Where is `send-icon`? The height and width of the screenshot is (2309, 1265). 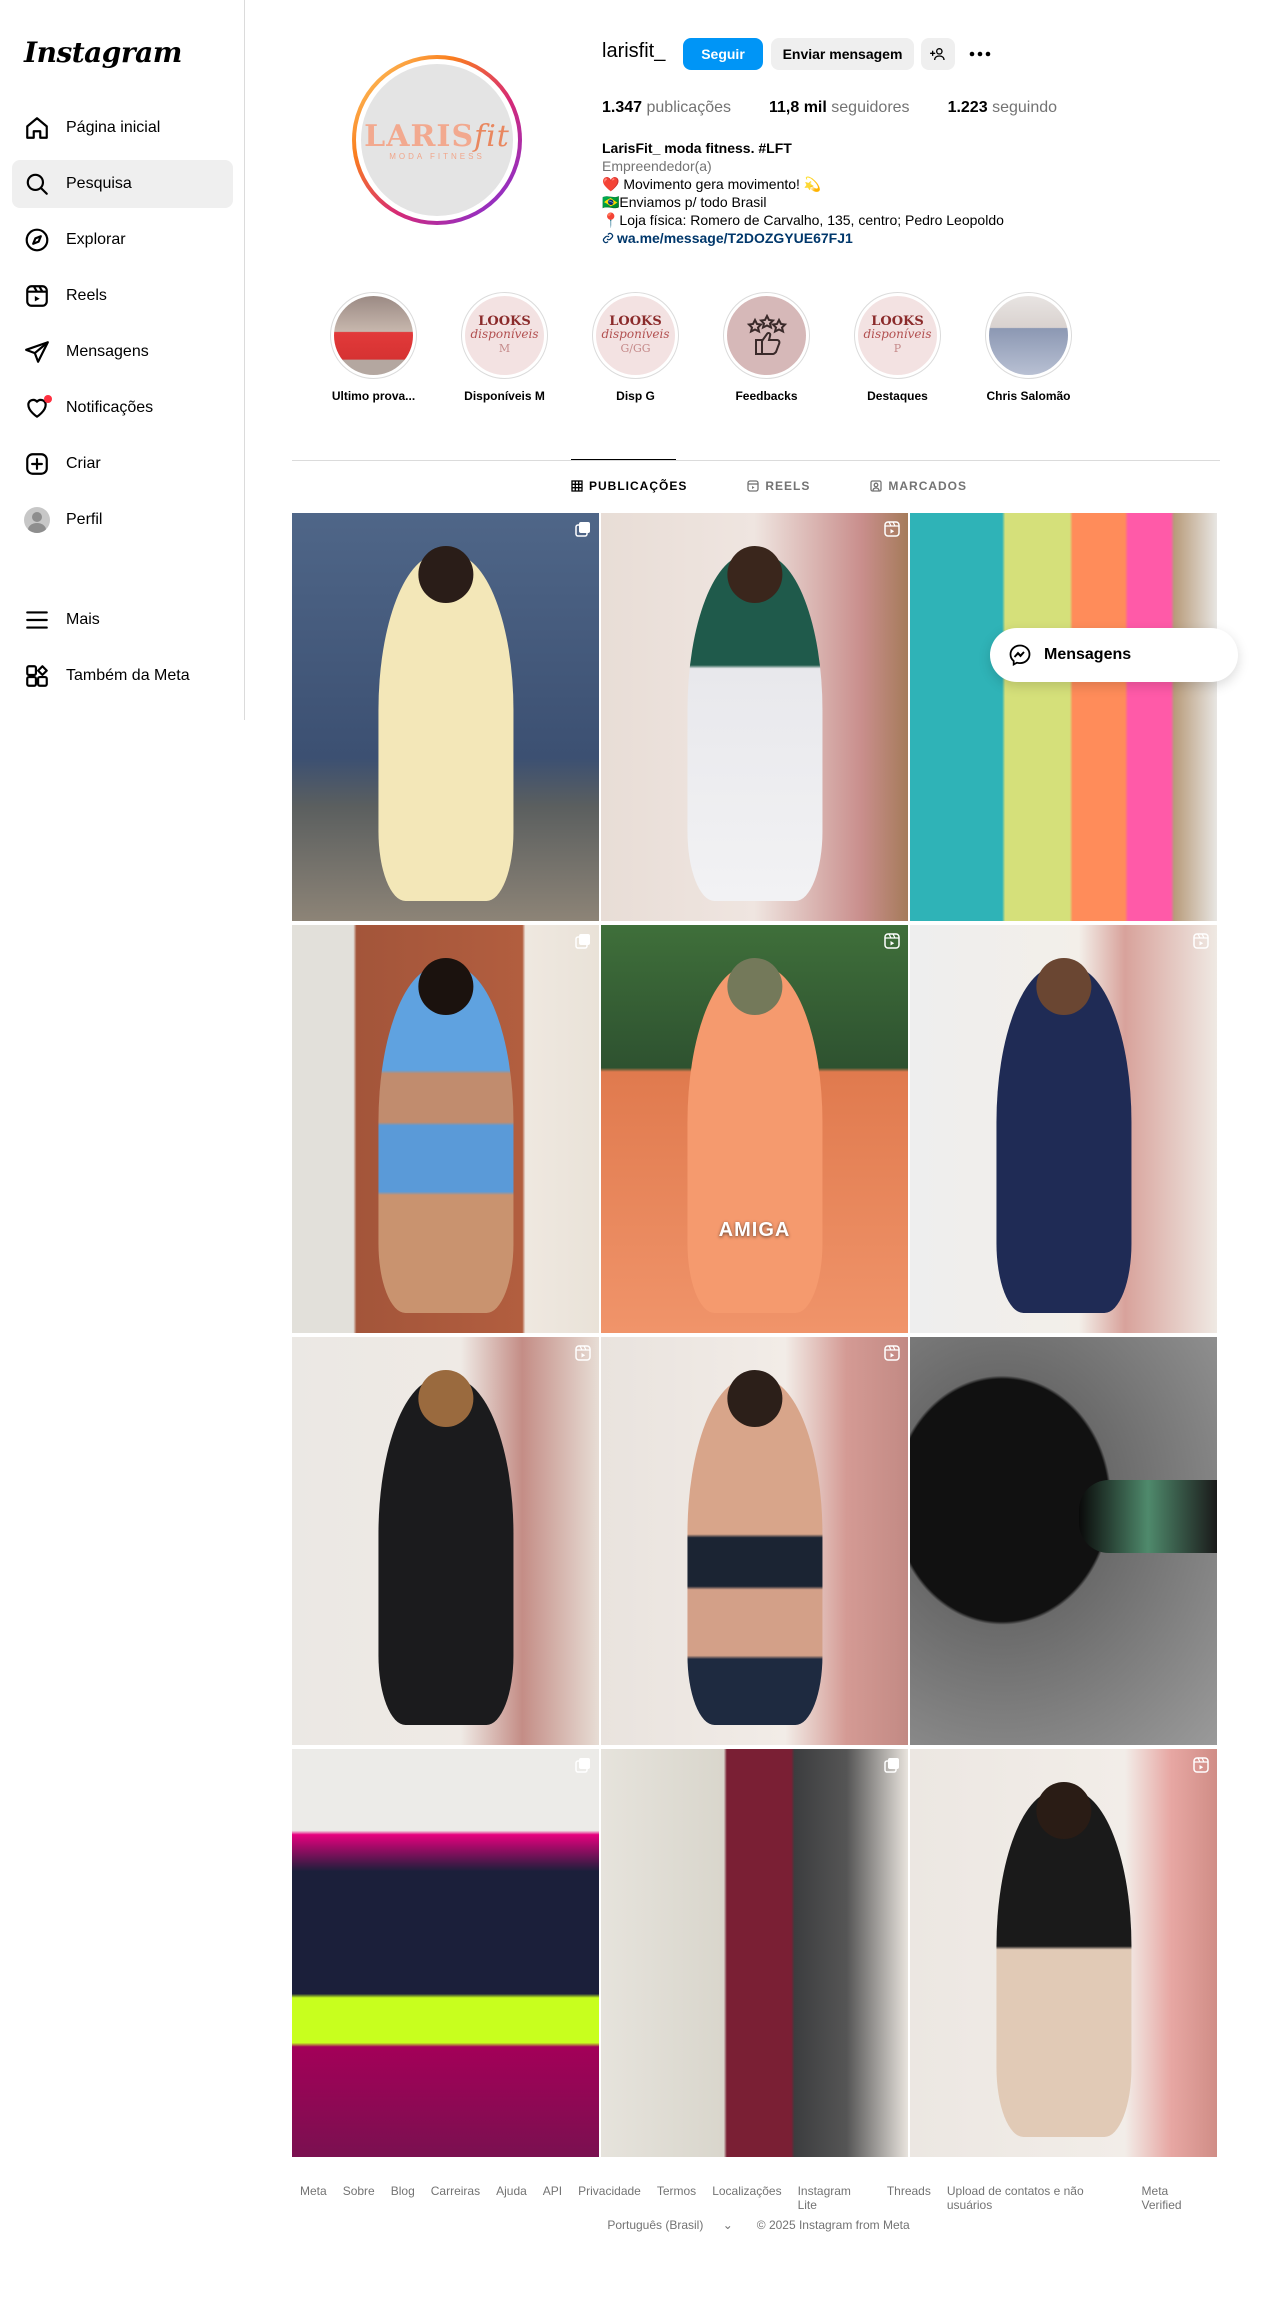
send-icon is located at coordinates (37, 352).